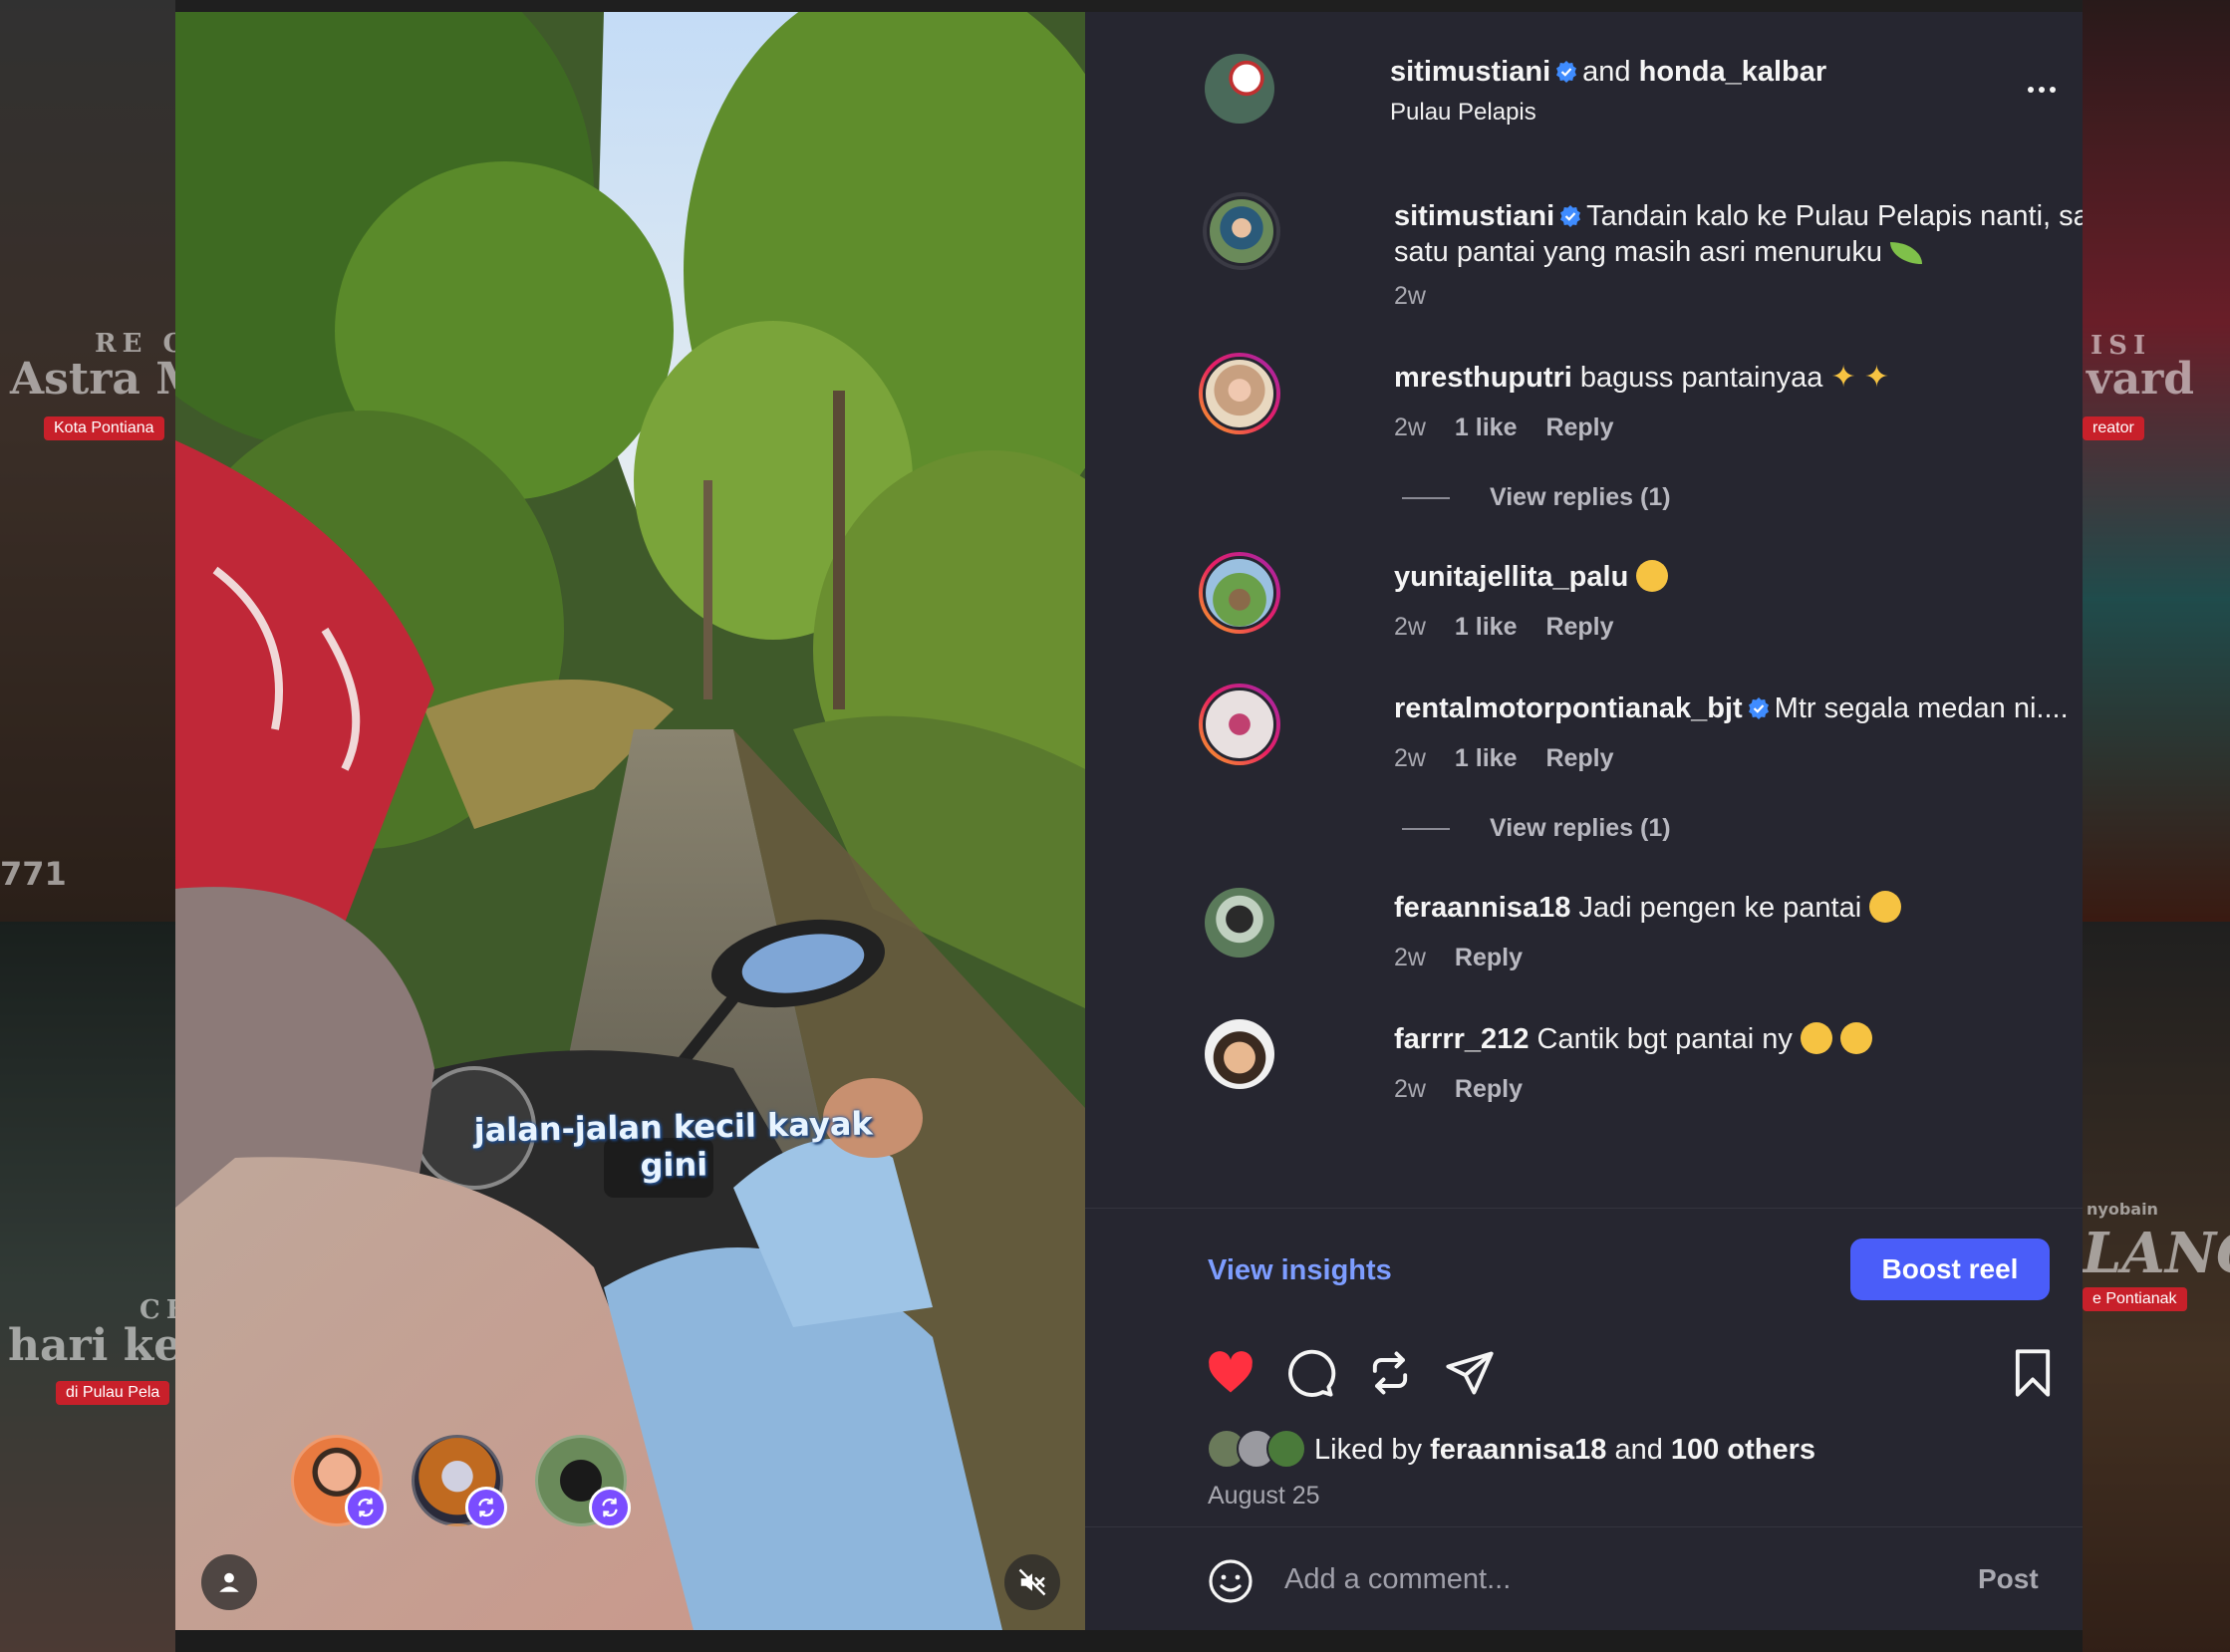 The width and height of the screenshot is (2230, 1652). I want to click on comment-body: farrrr_212 Cantik bgt pantai ny, so click(1738, 1039).